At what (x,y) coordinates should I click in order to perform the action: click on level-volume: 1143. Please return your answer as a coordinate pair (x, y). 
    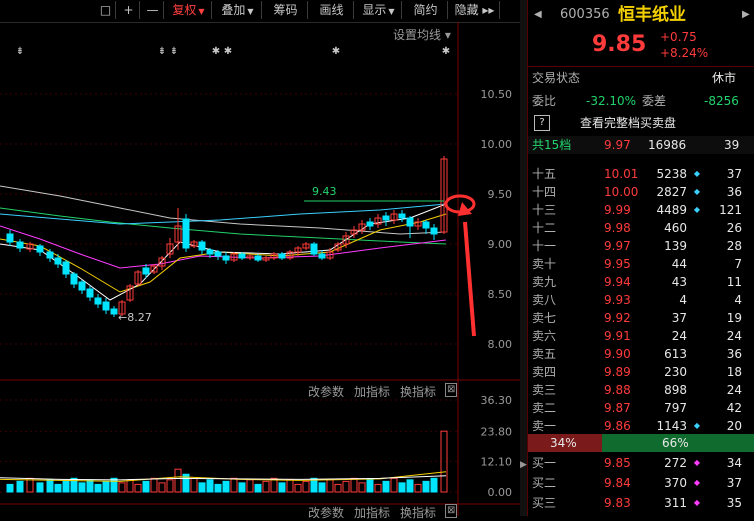
    Looking at the image, I should click on (671, 426).